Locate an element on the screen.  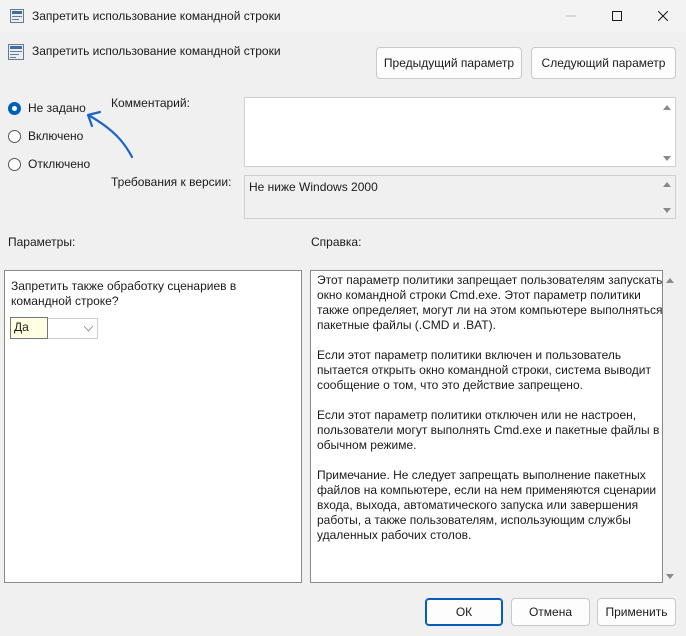
cancel-button: Отмена is located at coordinates (550, 612).